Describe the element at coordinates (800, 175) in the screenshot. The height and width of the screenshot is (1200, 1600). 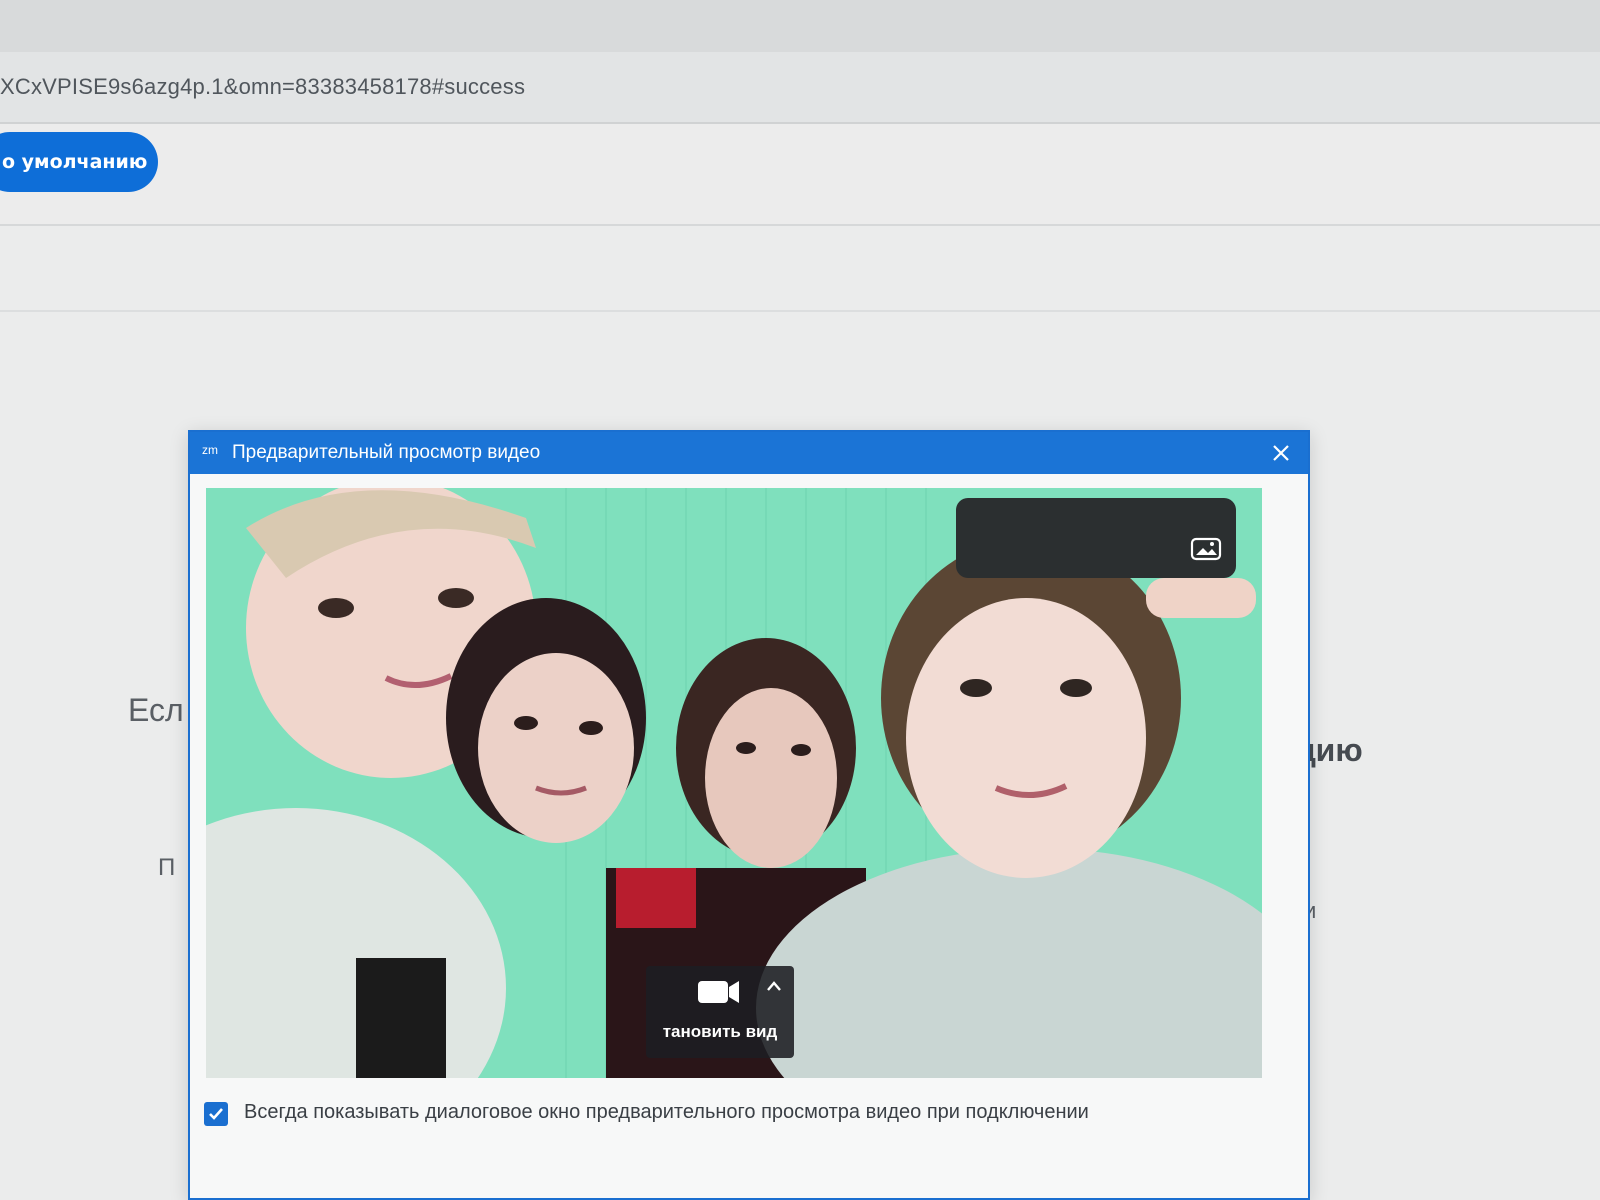
I see `page-toolbar: о умолчанию` at that location.